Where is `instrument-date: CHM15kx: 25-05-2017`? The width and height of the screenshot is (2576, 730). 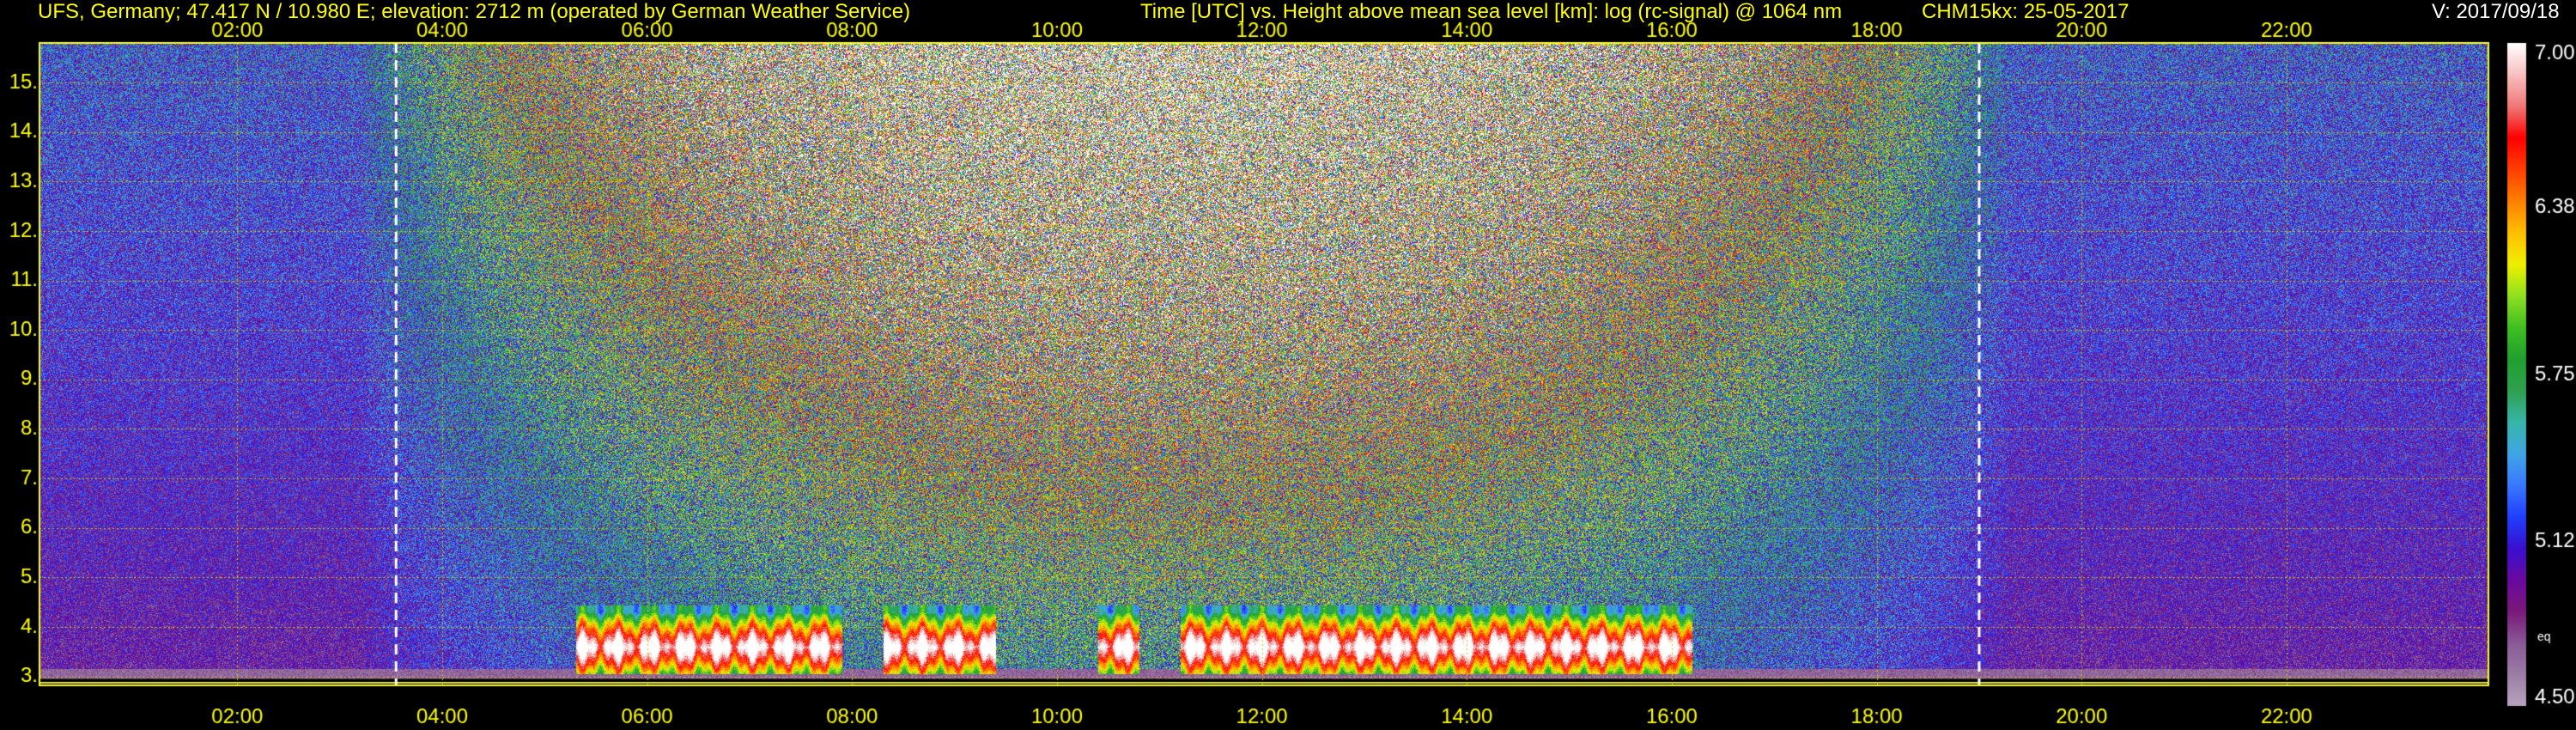
instrument-date: CHM15kx: 25-05-2017 is located at coordinates (2026, 11).